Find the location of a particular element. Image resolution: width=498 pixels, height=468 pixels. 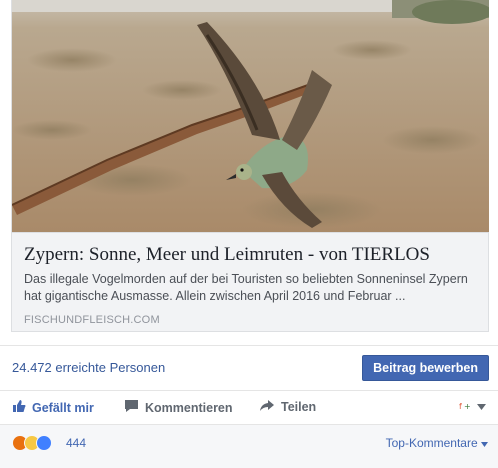

boost-post-button: Beitrag bewerben is located at coordinates (425, 368).